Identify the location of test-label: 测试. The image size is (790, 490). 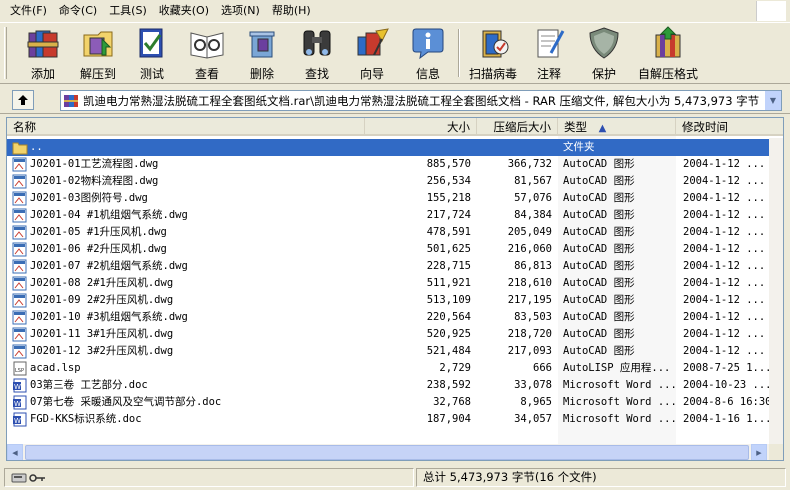
(151, 74).